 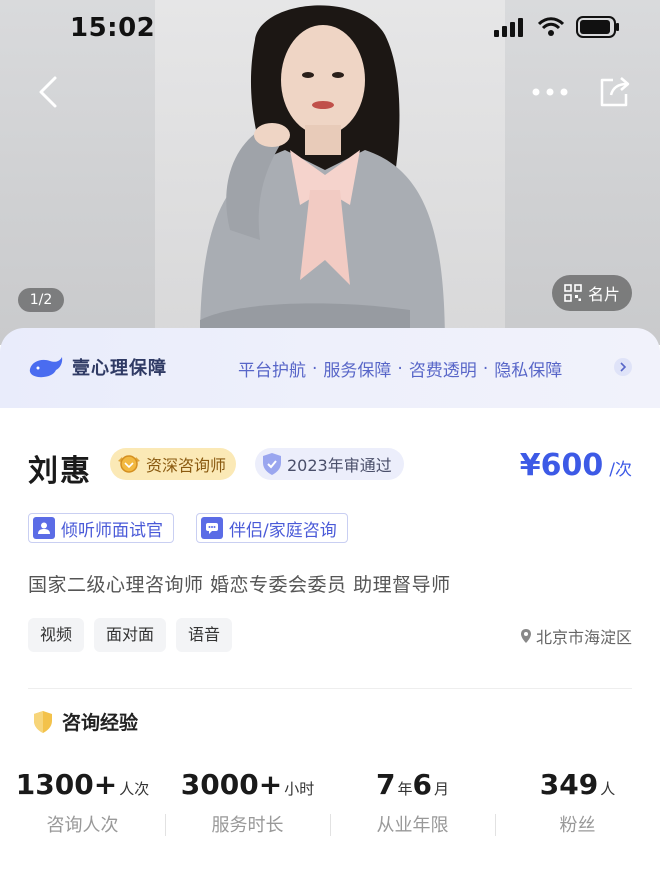 I want to click on share-button, so click(x=614, y=92).